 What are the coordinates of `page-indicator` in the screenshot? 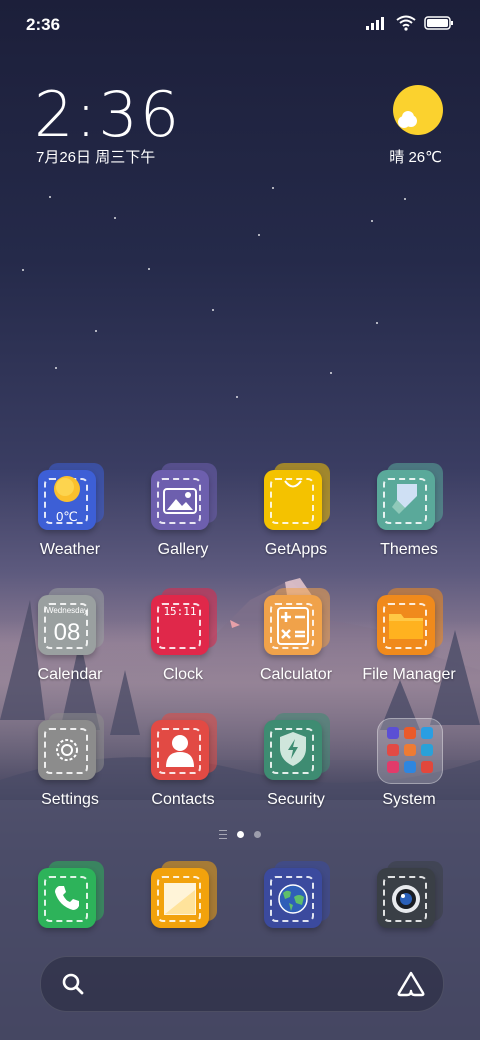 It's located at (240, 834).